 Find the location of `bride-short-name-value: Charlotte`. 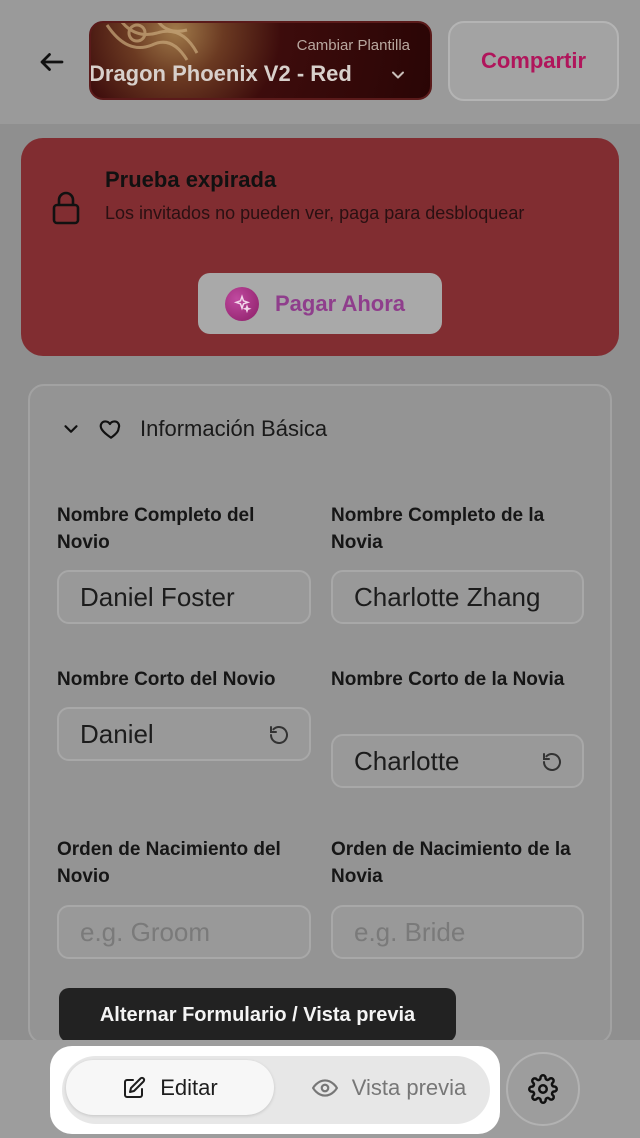

bride-short-name-value: Charlotte is located at coordinates (407, 760).